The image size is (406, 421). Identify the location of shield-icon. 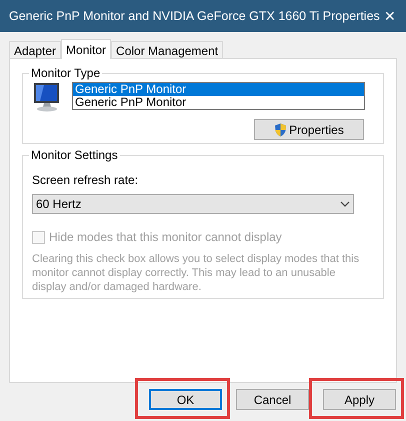
(281, 129).